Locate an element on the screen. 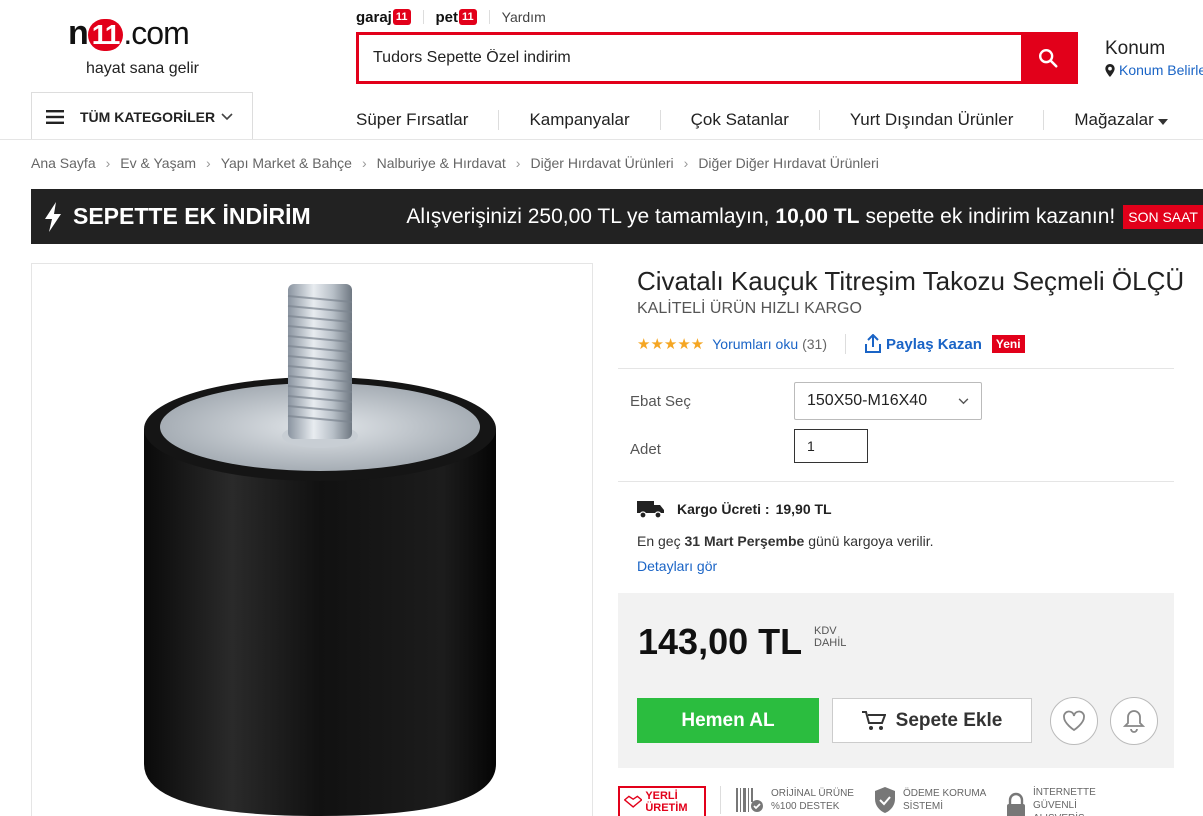 Image resolution: width=1203 pixels, height=816 pixels. location-title: Konum is located at coordinates (1135, 48).